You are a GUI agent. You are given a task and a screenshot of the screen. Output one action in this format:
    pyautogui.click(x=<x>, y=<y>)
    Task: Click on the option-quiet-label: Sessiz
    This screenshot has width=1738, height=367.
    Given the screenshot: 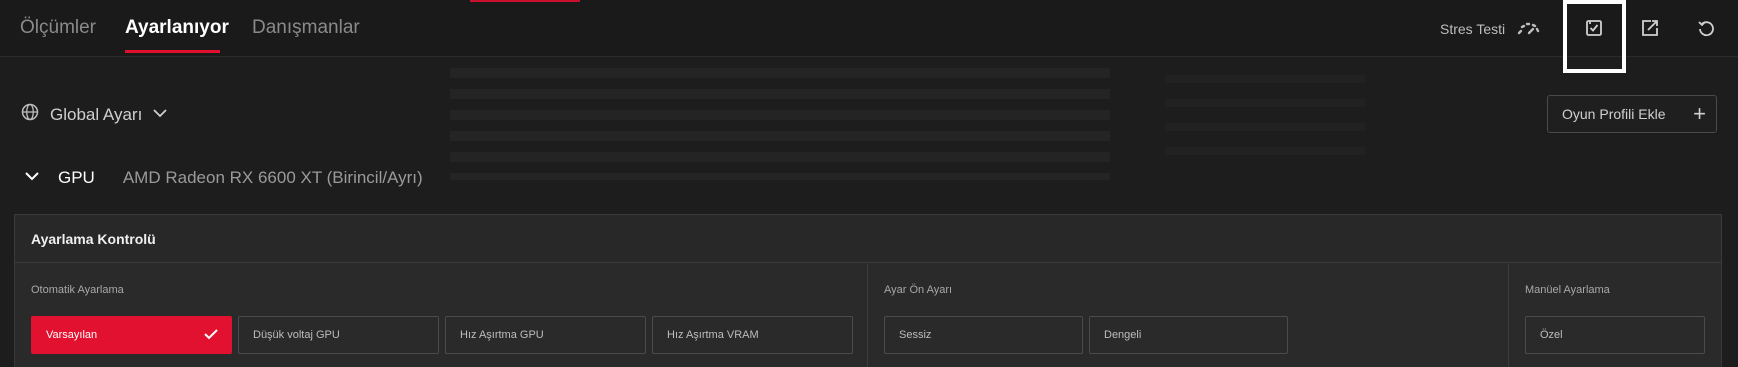 What is the action you would take?
    pyautogui.click(x=915, y=335)
    